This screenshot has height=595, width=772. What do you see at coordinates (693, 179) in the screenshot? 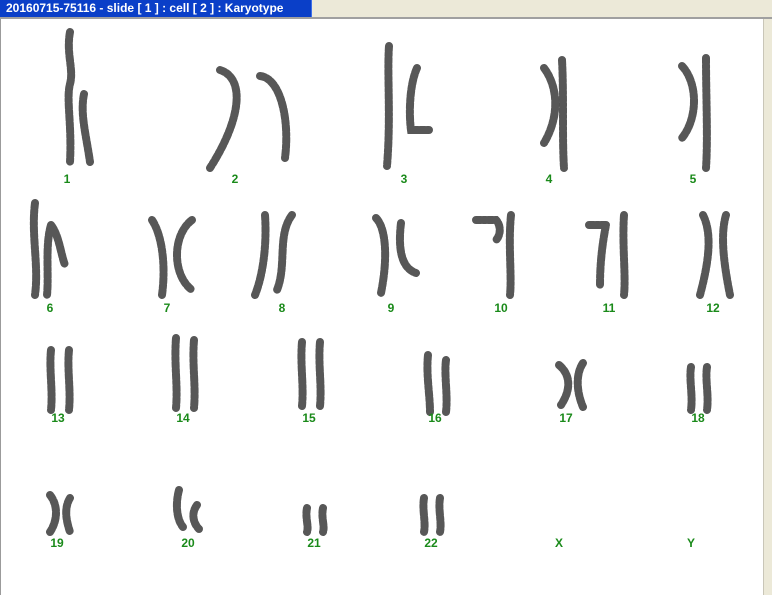
I see `chromosome-label: 5` at bounding box center [693, 179].